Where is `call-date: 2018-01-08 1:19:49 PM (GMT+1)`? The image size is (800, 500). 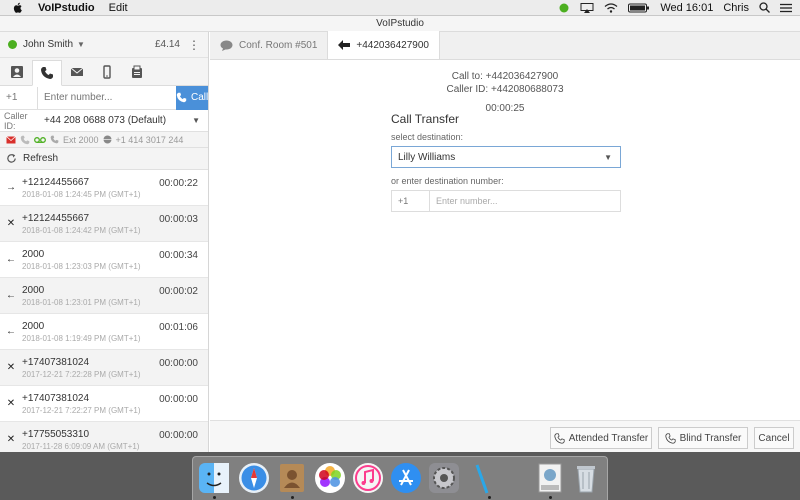
call-date: 2018-01-08 1:19:49 PM (GMT+1) is located at coordinates (81, 338).